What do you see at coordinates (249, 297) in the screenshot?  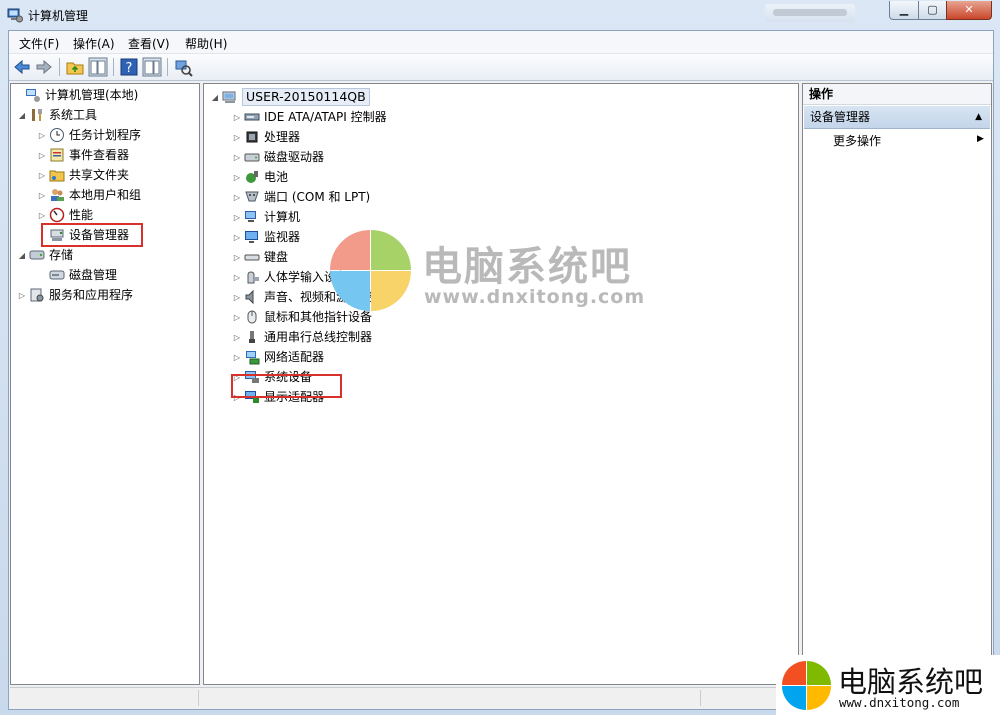 I see `sound-icon` at bounding box center [249, 297].